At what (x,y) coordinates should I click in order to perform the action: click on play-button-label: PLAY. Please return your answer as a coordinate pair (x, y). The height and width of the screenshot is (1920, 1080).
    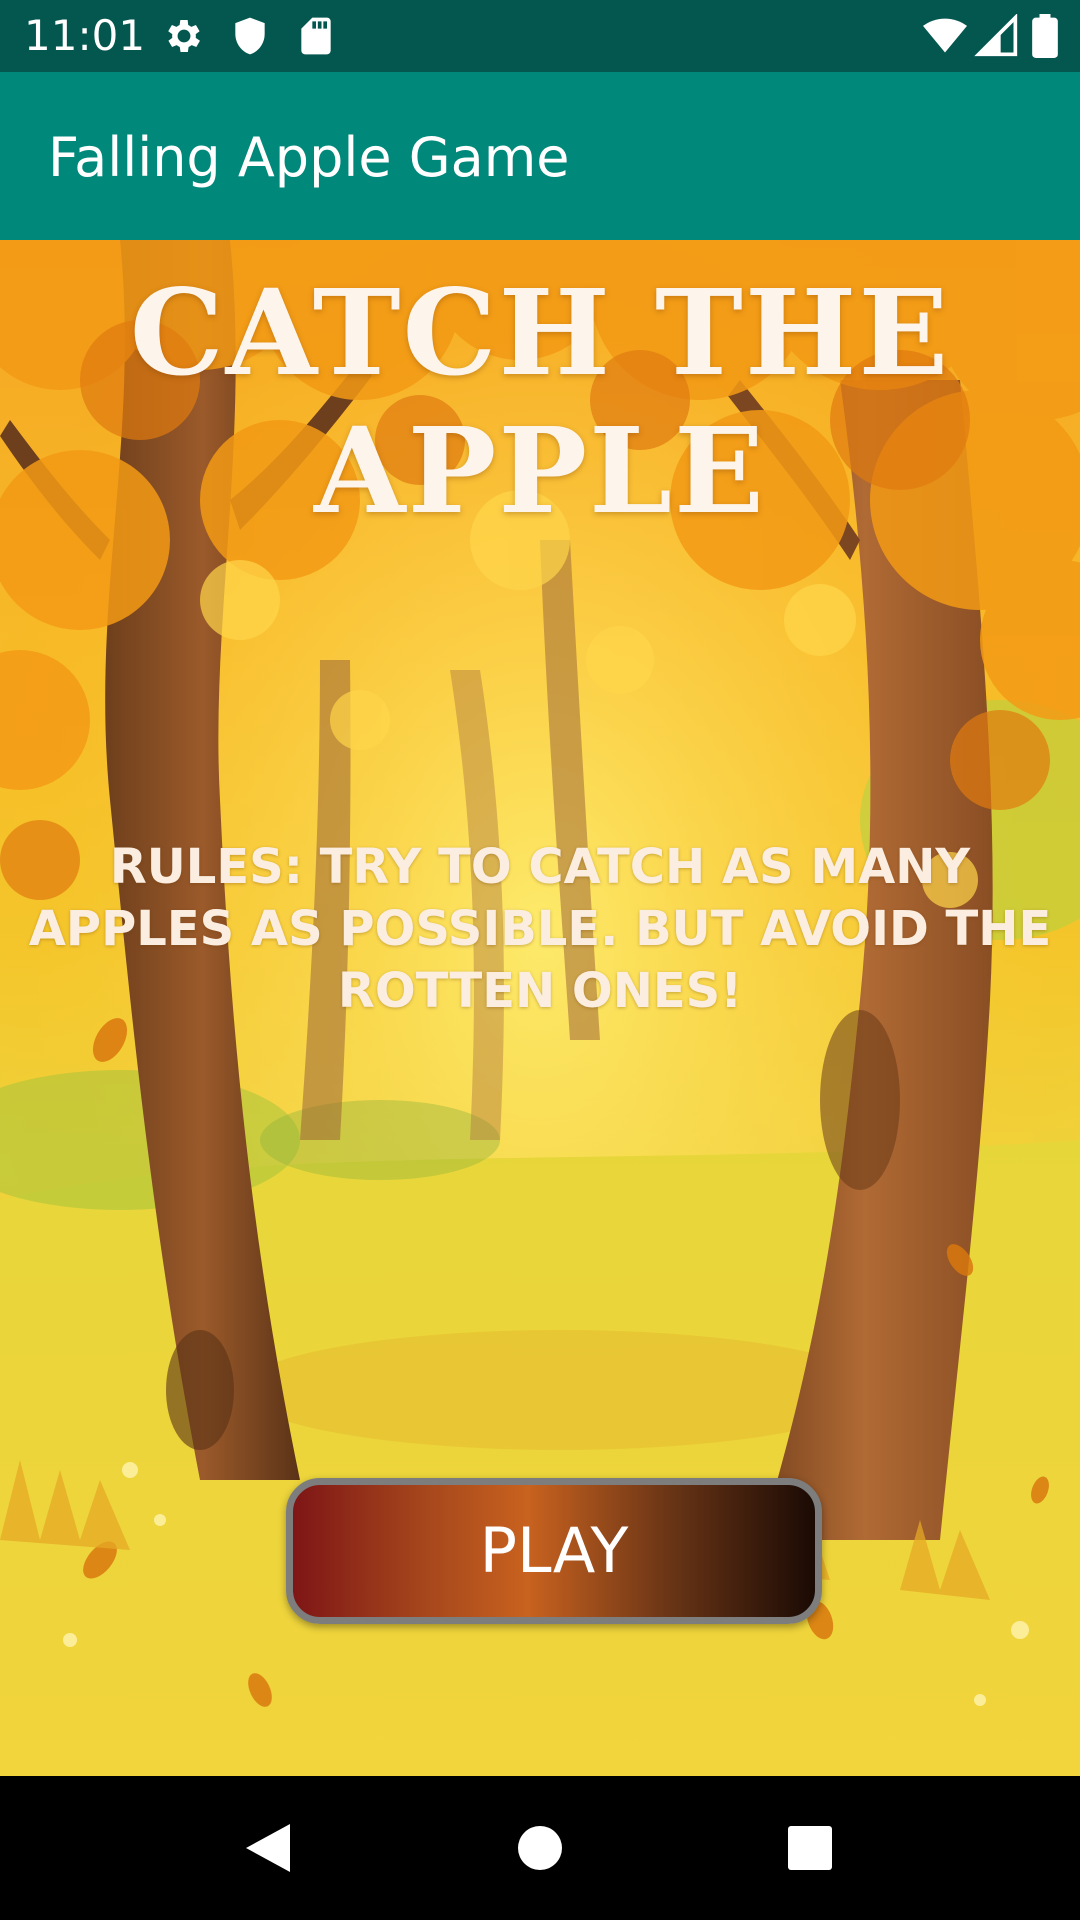
    Looking at the image, I should click on (554, 1550).